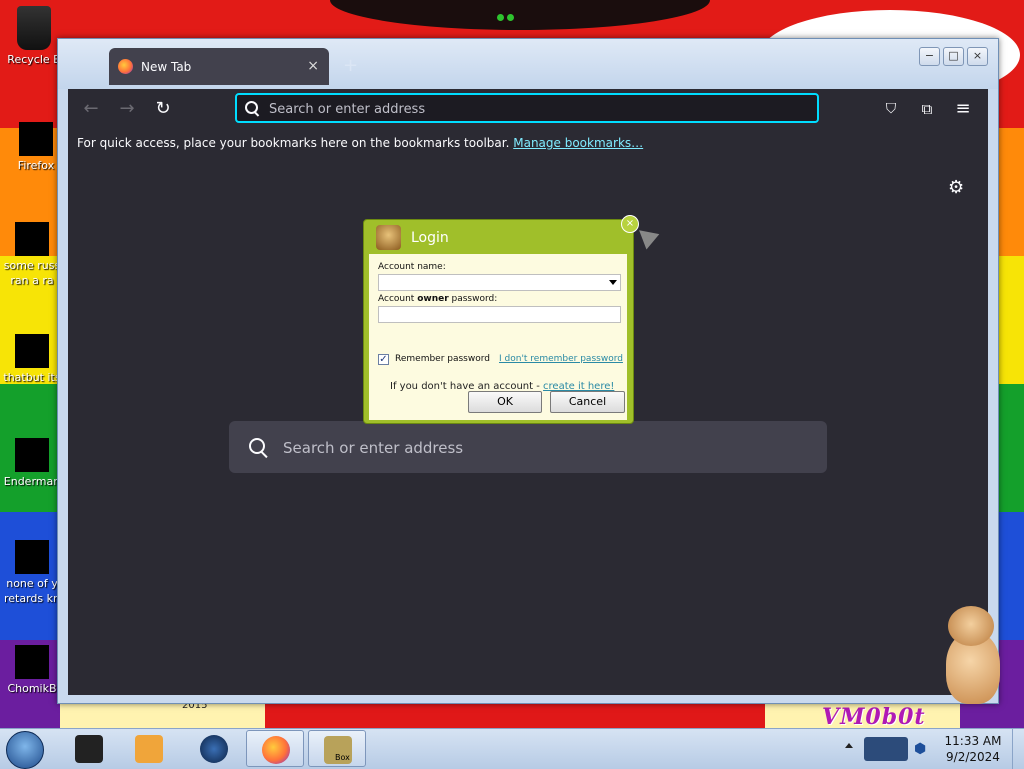  Describe the element at coordinates (388, 237) in the screenshot. I see `hamster-logo-icon` at that location.